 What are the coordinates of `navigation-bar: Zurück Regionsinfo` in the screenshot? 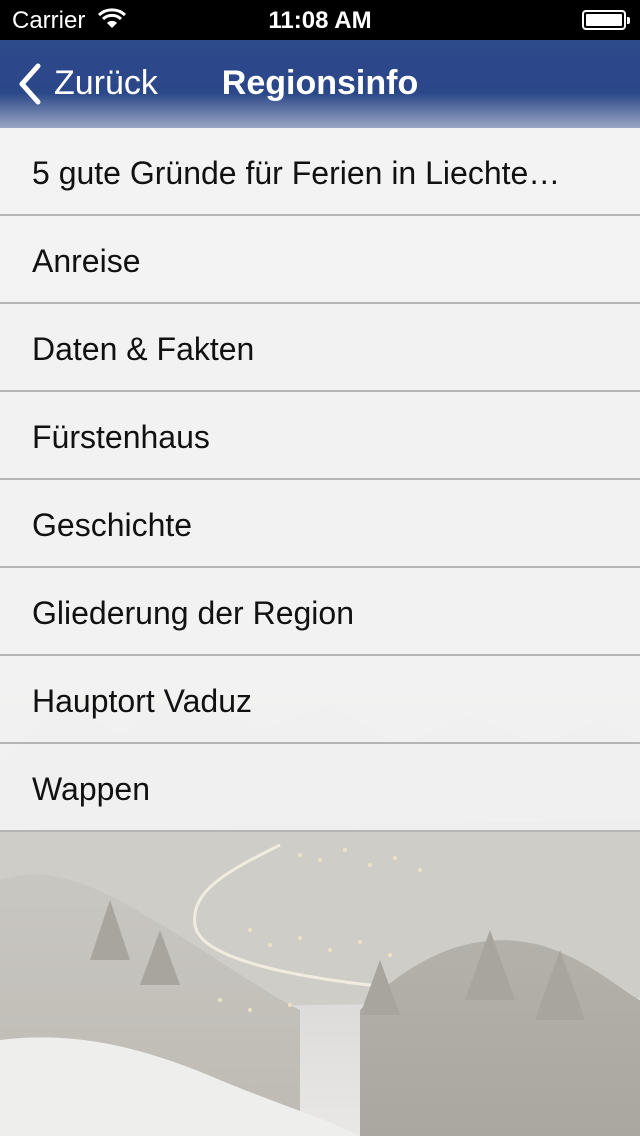 It's located at (320, 84).